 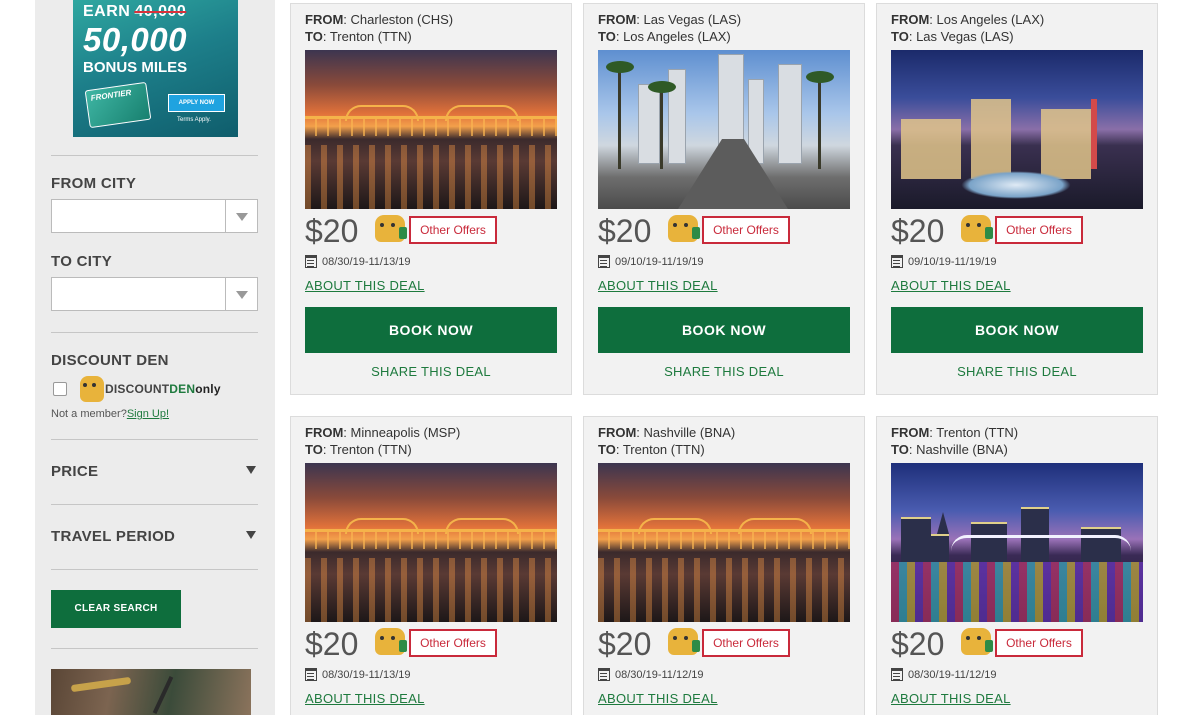 What do you see at coordinates (965, 36) in the screenshot?
I see `deal-to-city: Las Vegas (LAS)` at bounding box center [965, 36].